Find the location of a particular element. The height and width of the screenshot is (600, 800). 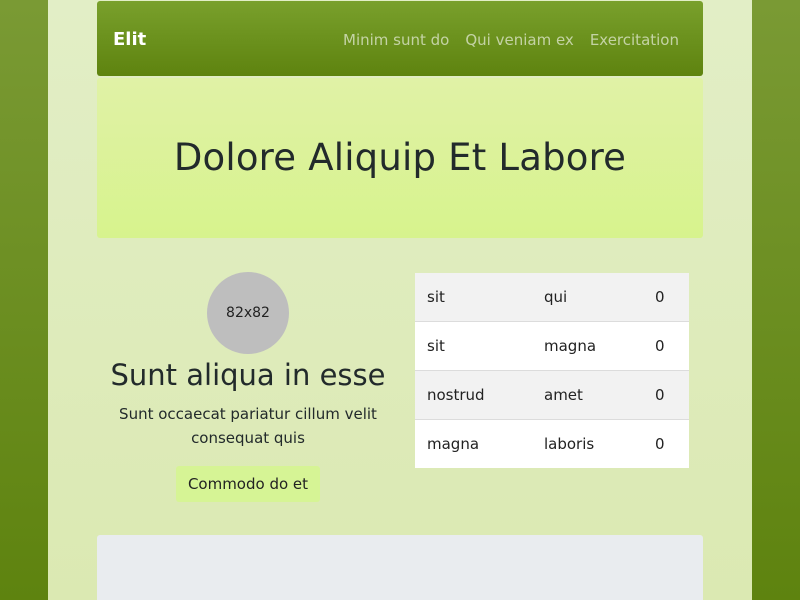

table-cell: amet is located at coordinates (587, 395).